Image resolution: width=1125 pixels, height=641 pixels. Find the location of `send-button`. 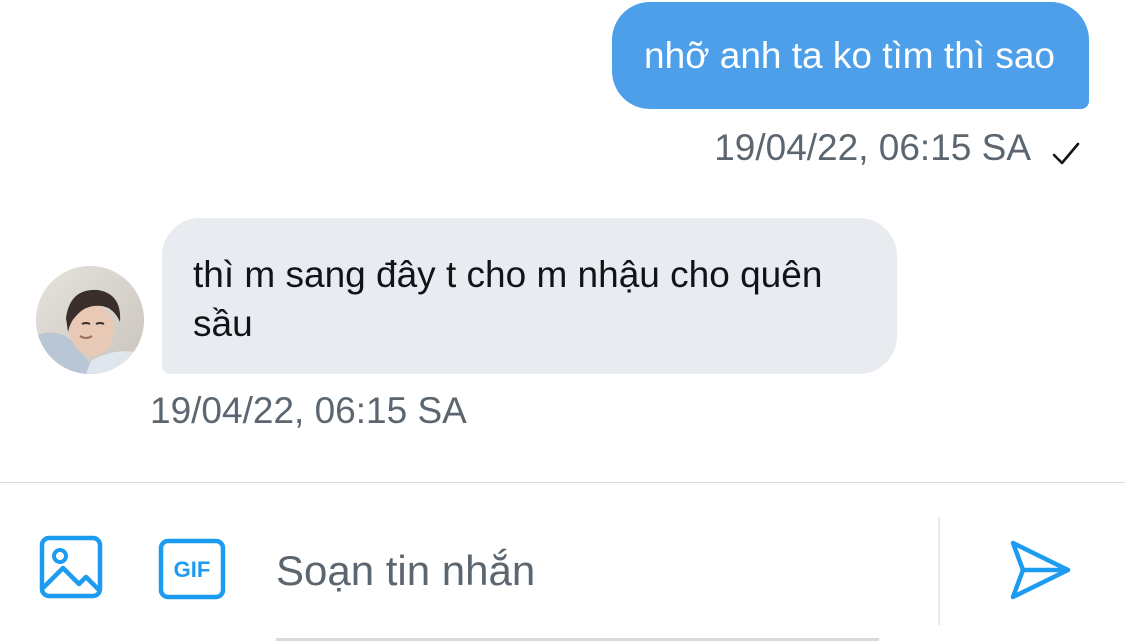

send-button is located at coordinates (1040, 570).